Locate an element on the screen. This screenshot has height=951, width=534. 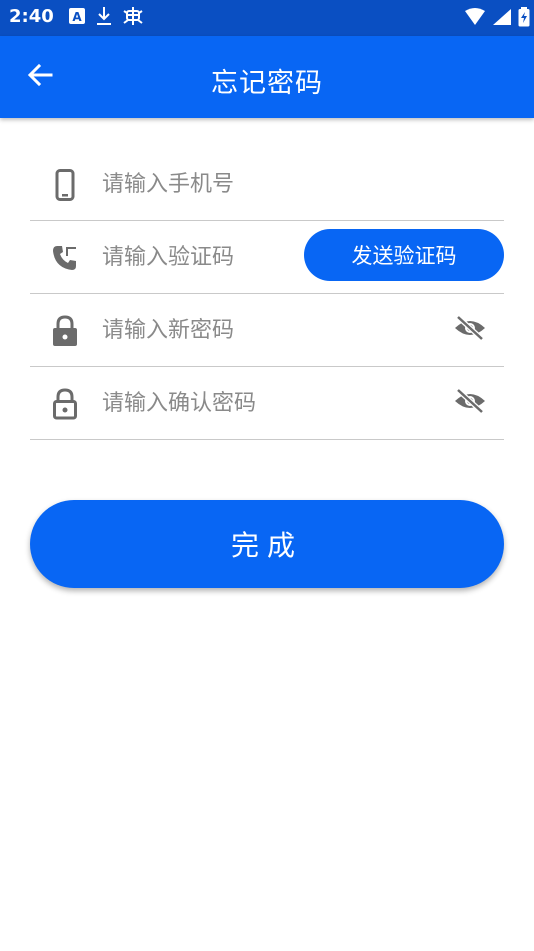
svg-text: A is located at coordinates (77, 17).